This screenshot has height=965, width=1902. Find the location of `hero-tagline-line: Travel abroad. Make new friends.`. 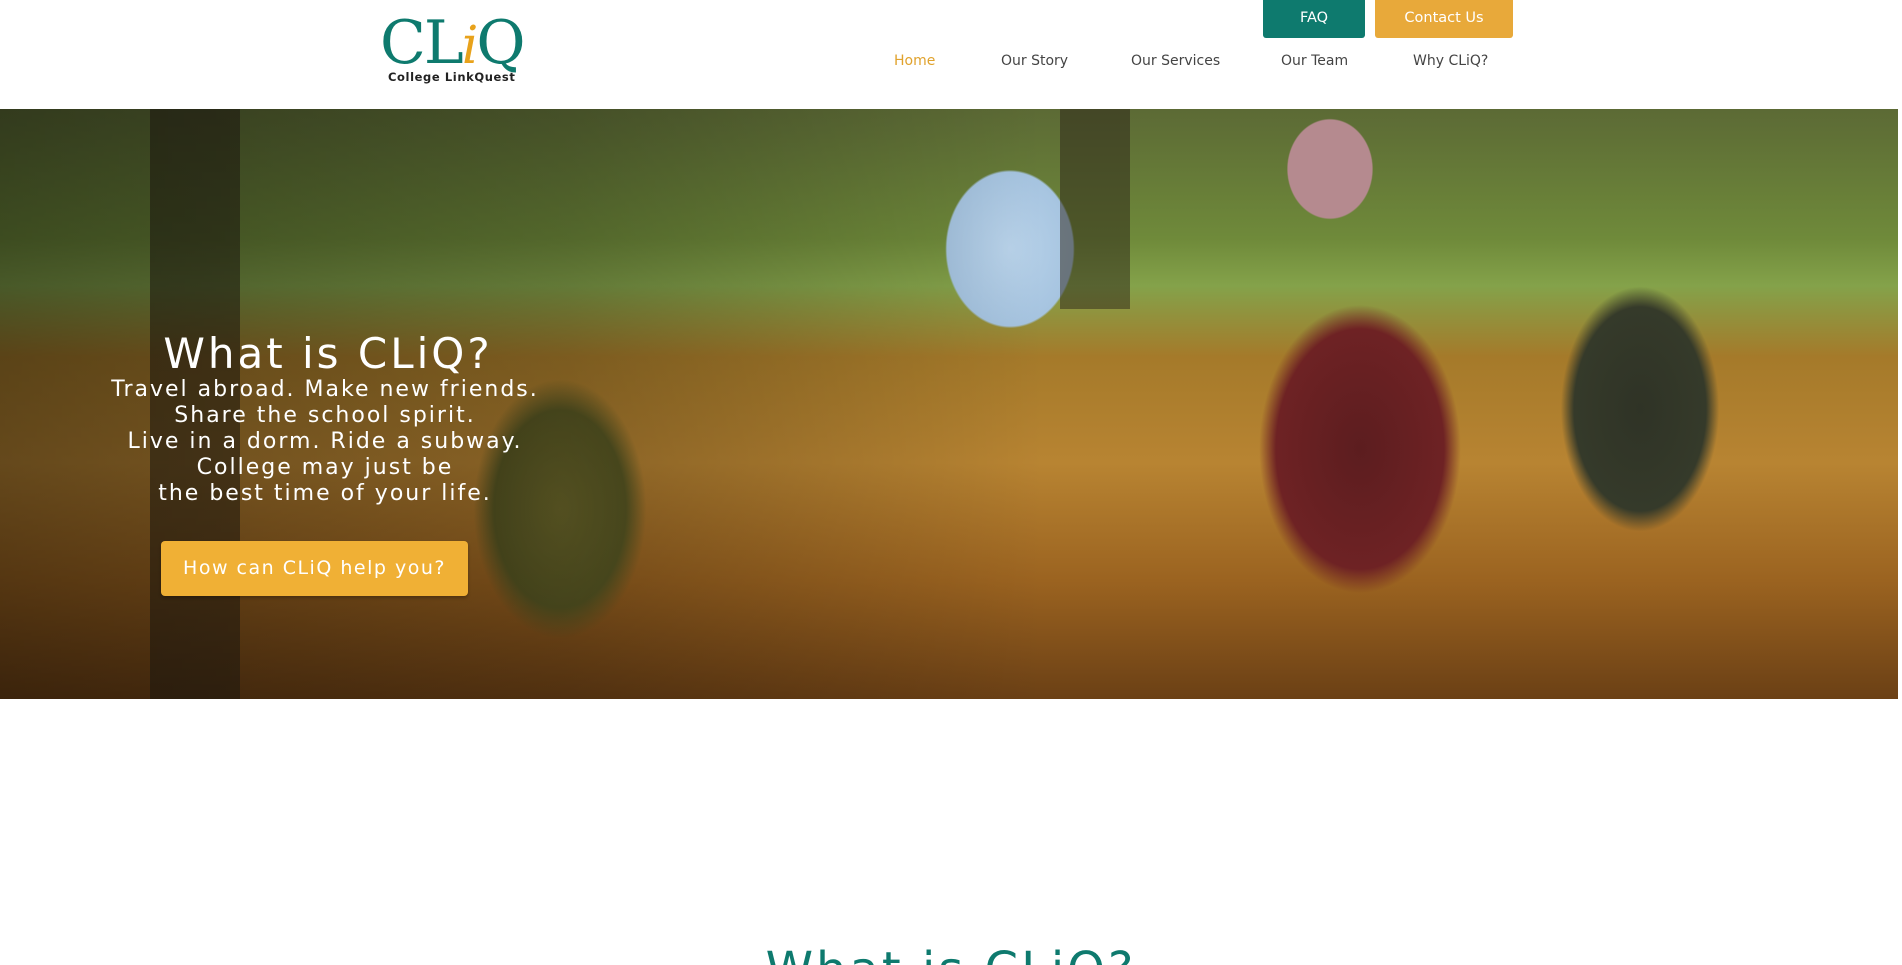

hero-tagline-line: Travel abroad. Make new friends. is located at coordinates (325, 389).